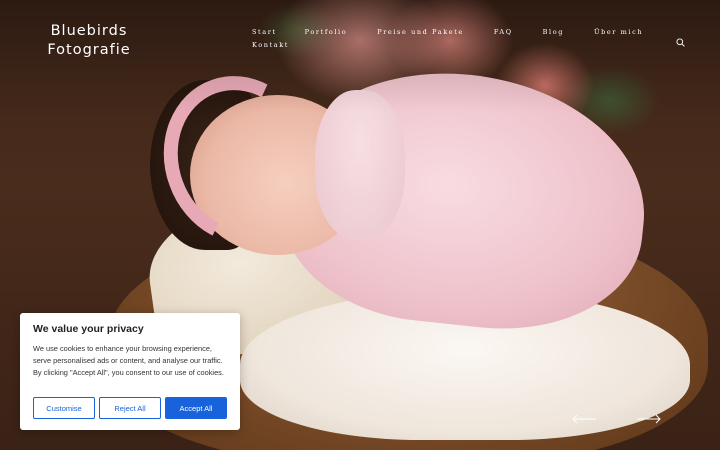 This screenshot has height=450, width=720. What do you see at coordinates (680, 42) in the screenshot?
I see `search-icon` at bounding box center [680, 42].